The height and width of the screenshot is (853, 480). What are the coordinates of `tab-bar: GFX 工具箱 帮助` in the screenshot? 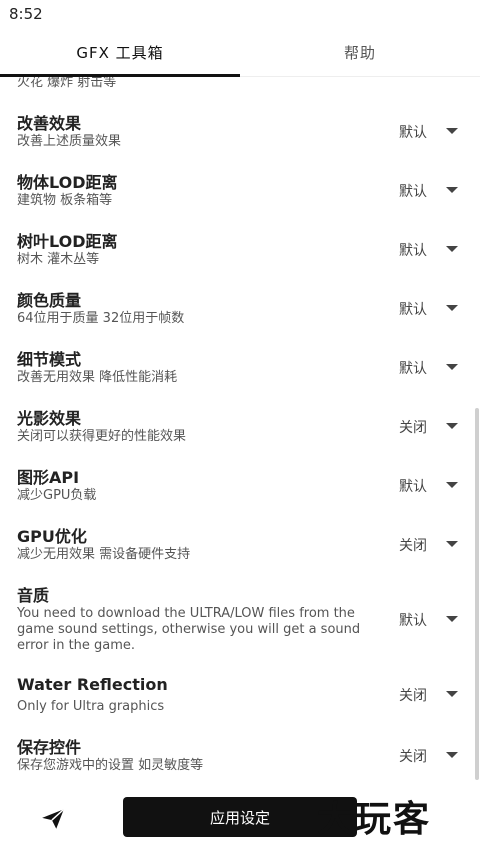 It's located at (240, 52).